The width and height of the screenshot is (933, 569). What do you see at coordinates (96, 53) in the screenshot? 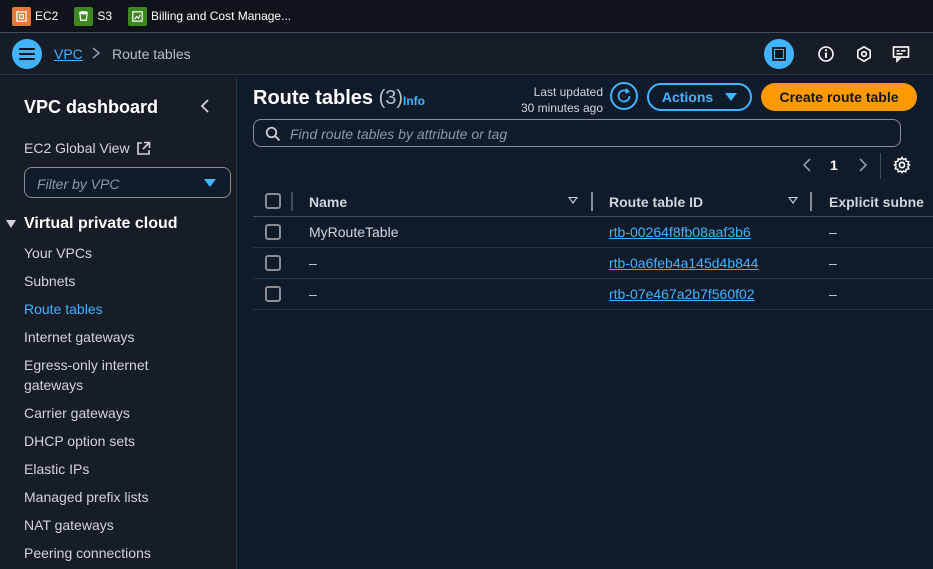
I see `chevron-right-icon` at bounding box center [96, 53].